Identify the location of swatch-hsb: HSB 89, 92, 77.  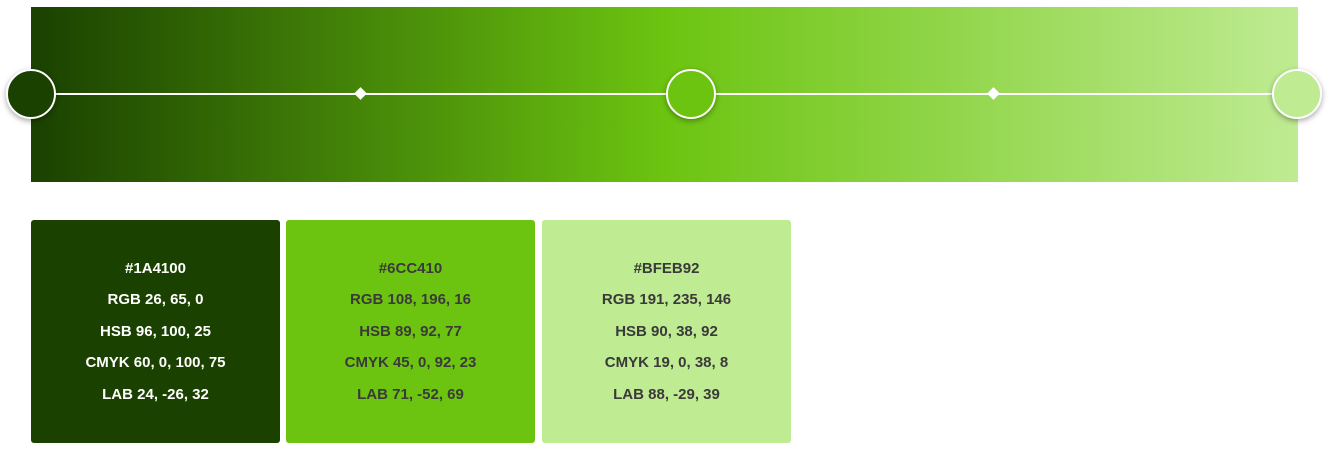
(410, 331).